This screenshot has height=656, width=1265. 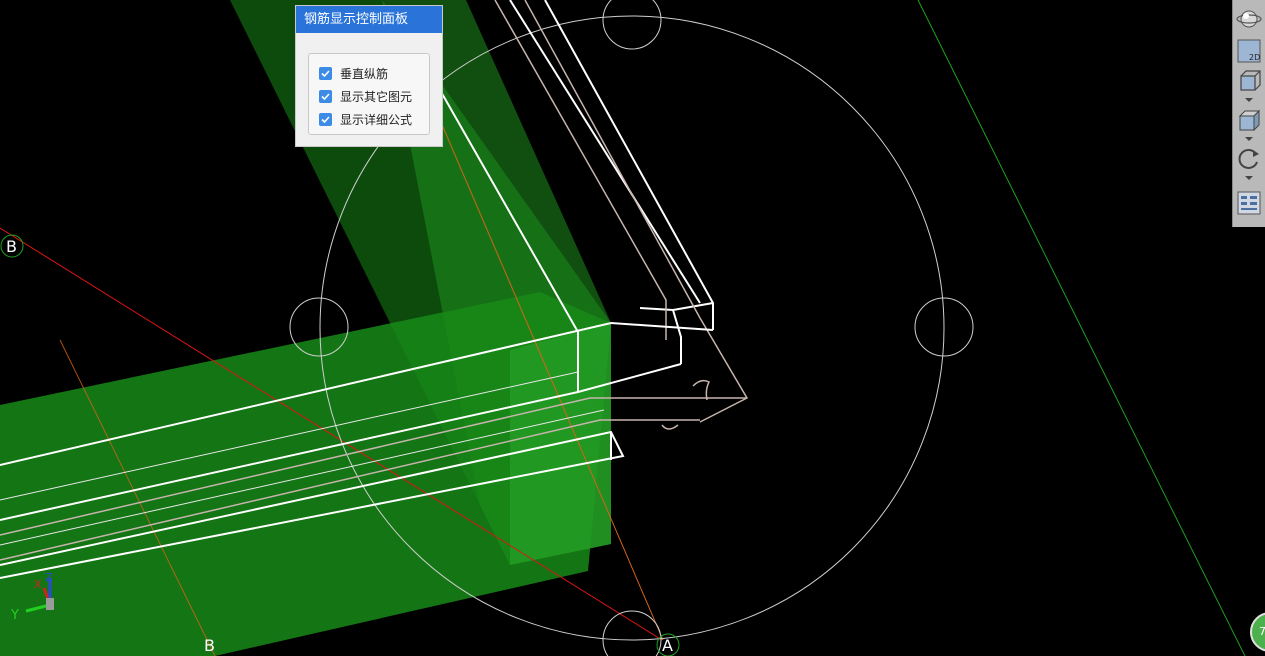 I want to click on option-show-detailed-formula: 显示详细公式, so click(x=369, y=119).